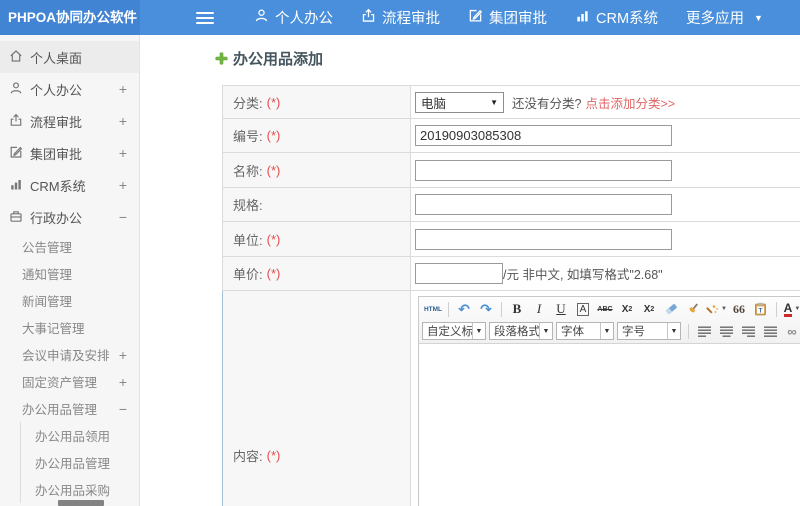 The height and width of the screenshot is (506, 800). Describe the element at coordinates (459, 273) in the screenshot. I see `price-input` at that location.